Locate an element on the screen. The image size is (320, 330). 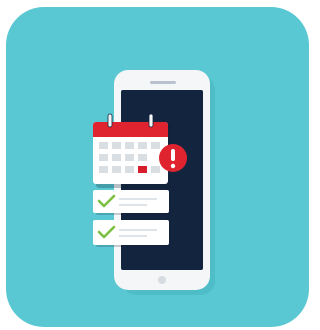
calendar-icon is located at coordinates (132, 150).